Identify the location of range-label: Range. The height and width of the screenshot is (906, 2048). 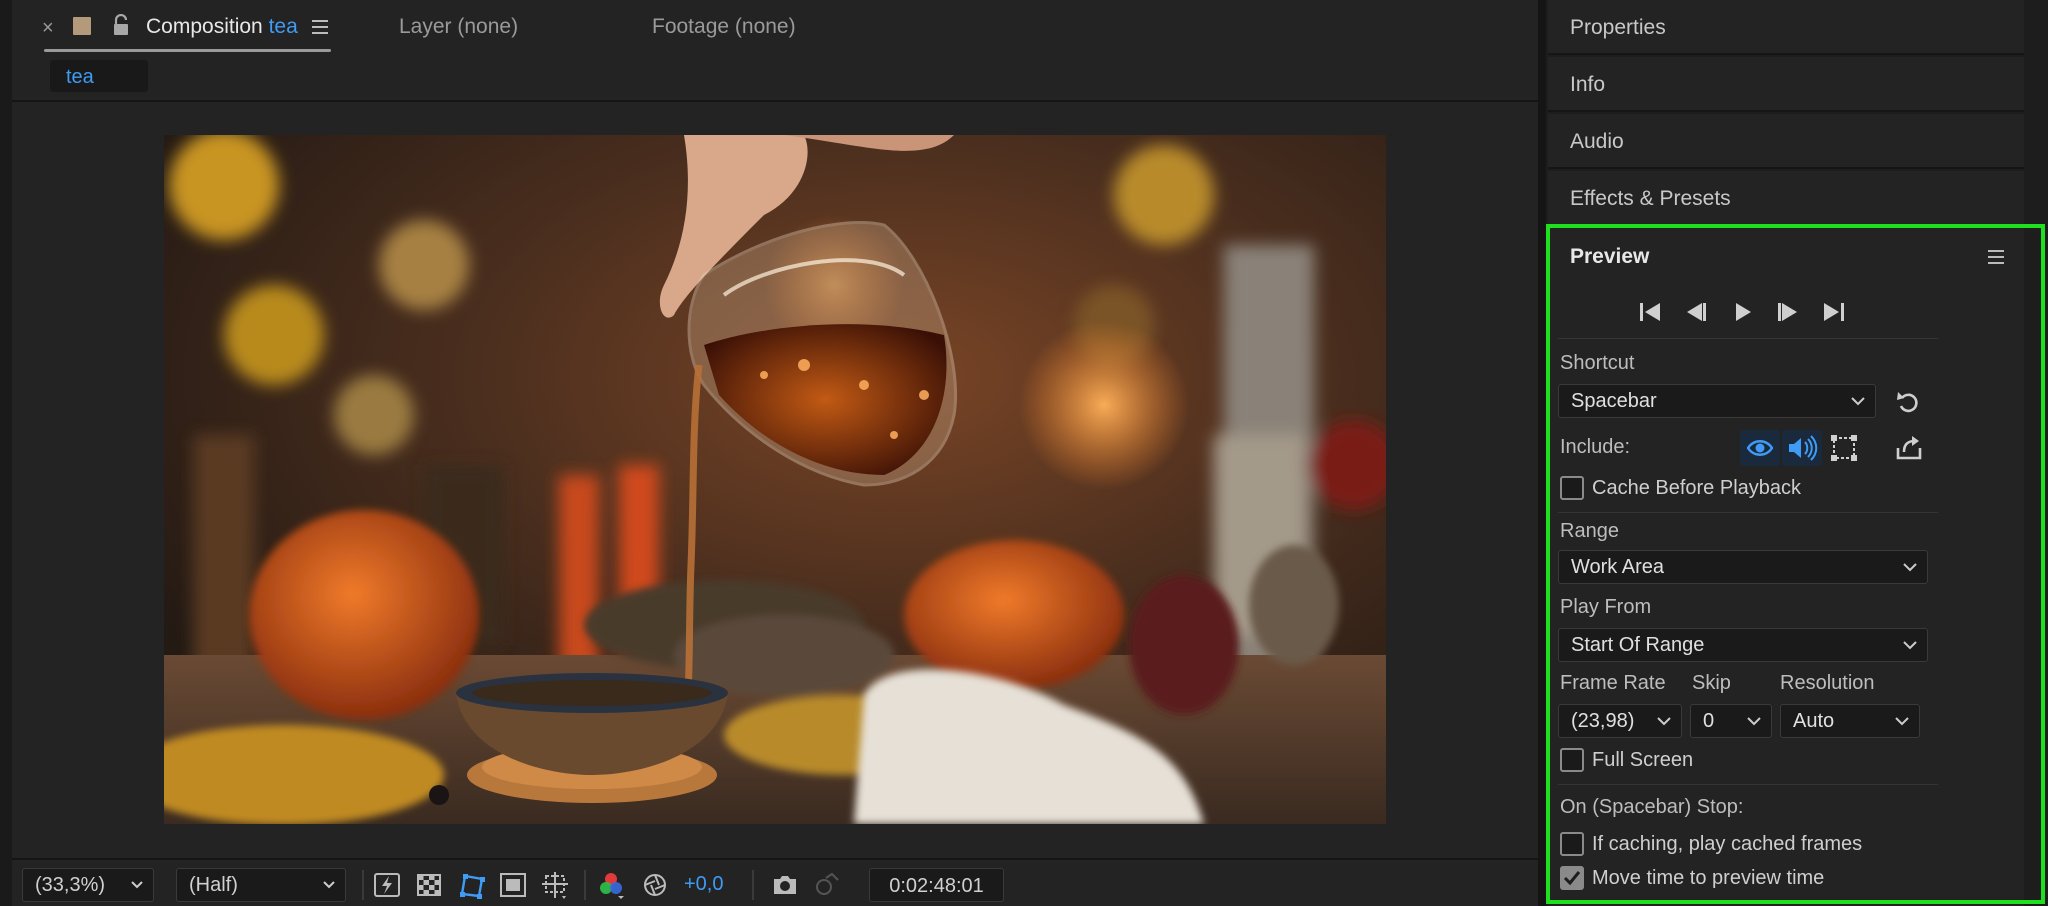
(1589, 531).